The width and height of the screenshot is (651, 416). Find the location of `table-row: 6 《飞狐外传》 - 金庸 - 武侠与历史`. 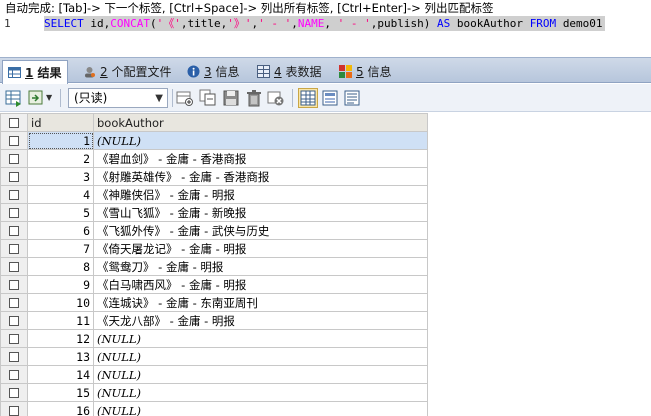

table-row: 6 《飞狐外传》 - 金庸 - 武侠与历史 is located at coordinates (214, 230).